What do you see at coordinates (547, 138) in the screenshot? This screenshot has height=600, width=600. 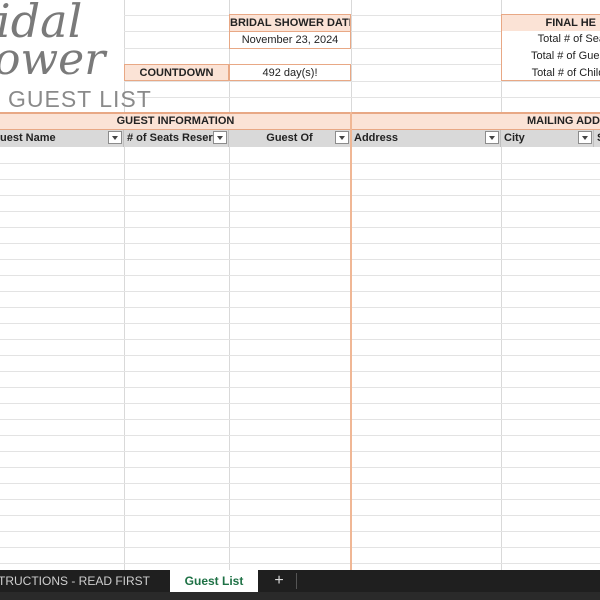 I see `col-header-city: City` at bounding box center [547, 138].